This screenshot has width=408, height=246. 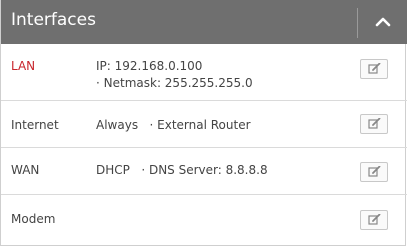 I want to click on interface-netmask: · Netmask: 255.255.255.0, so click(x=174, y=83).